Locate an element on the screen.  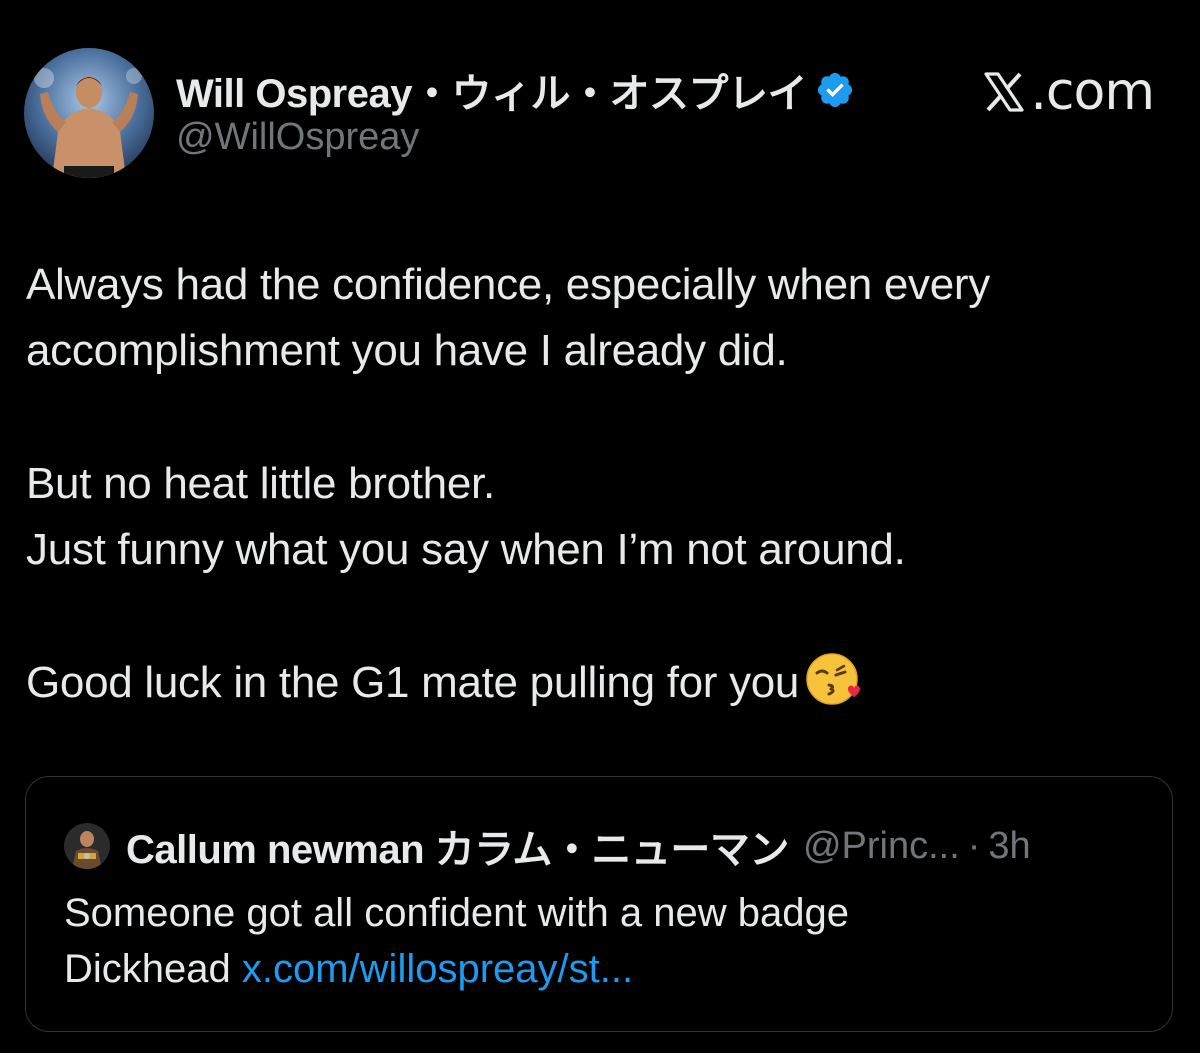
post-text-line: But no heat little brother. is located at coordinates (260, 483).